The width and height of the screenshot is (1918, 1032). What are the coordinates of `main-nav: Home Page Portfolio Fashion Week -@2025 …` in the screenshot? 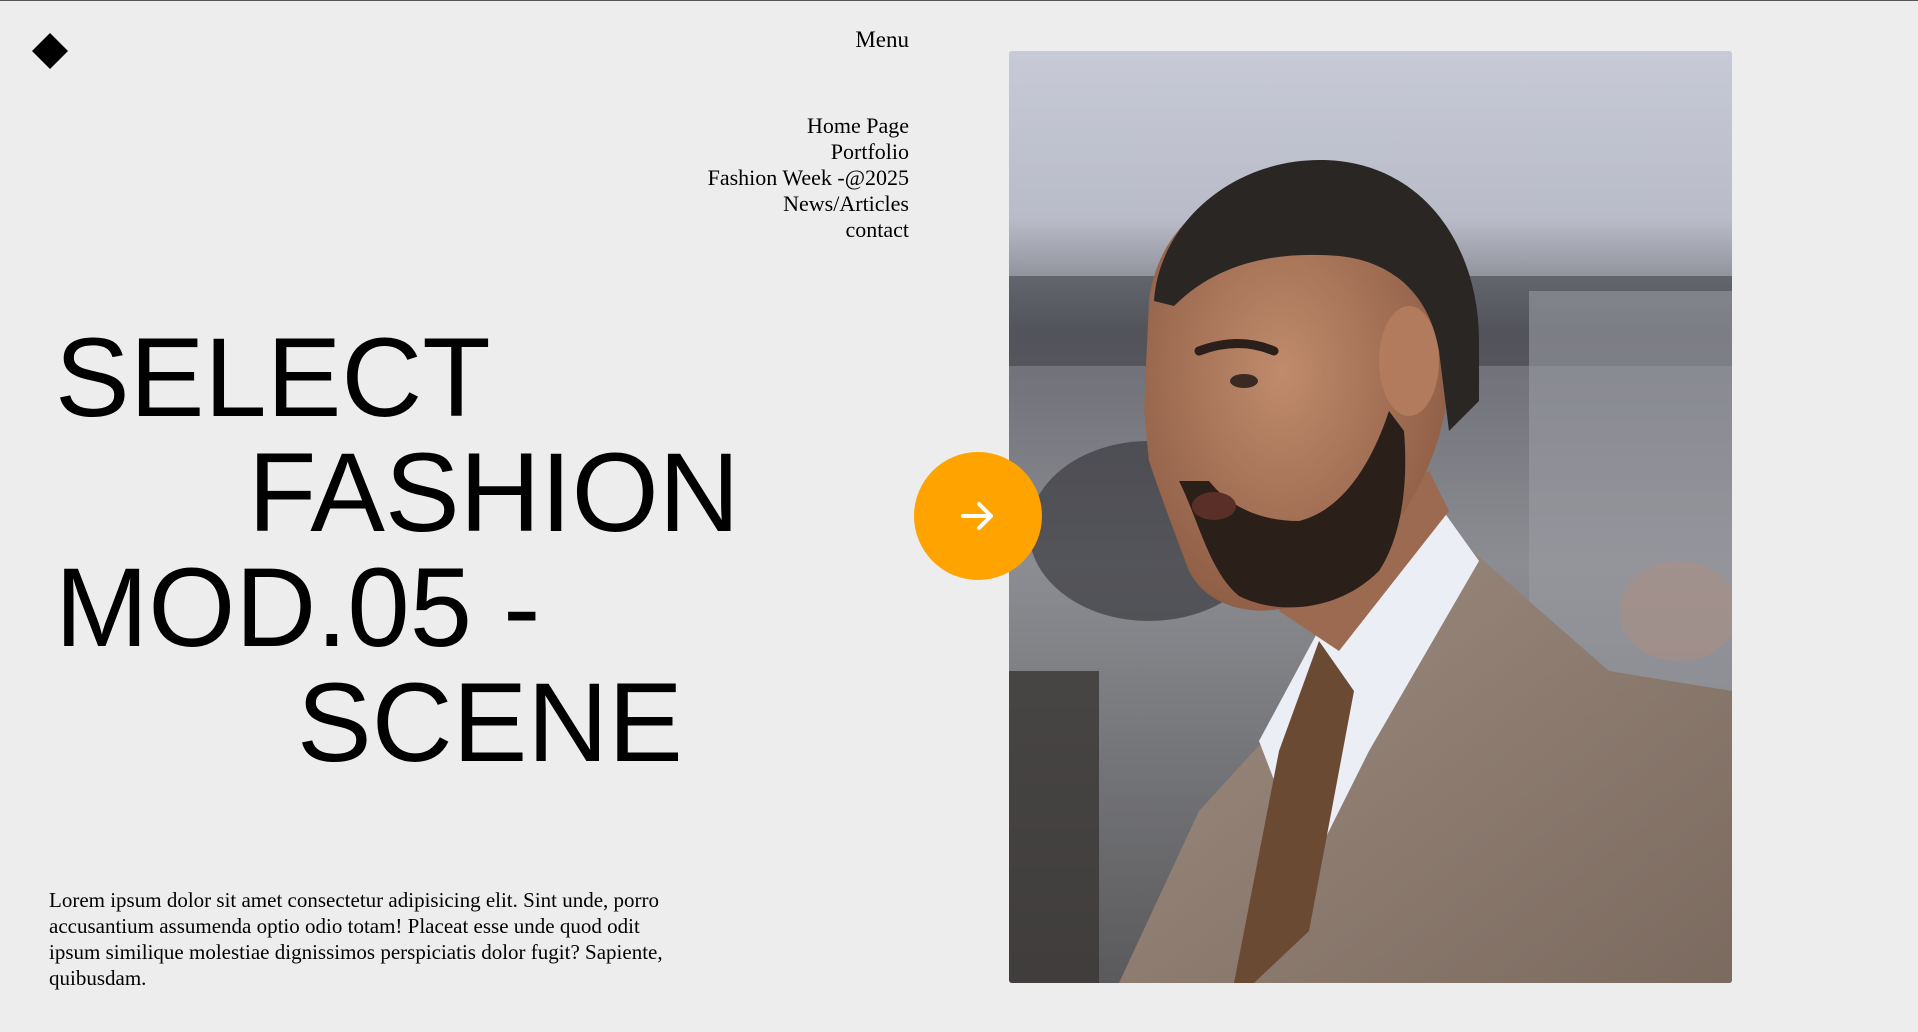 It's located at (808, 178).